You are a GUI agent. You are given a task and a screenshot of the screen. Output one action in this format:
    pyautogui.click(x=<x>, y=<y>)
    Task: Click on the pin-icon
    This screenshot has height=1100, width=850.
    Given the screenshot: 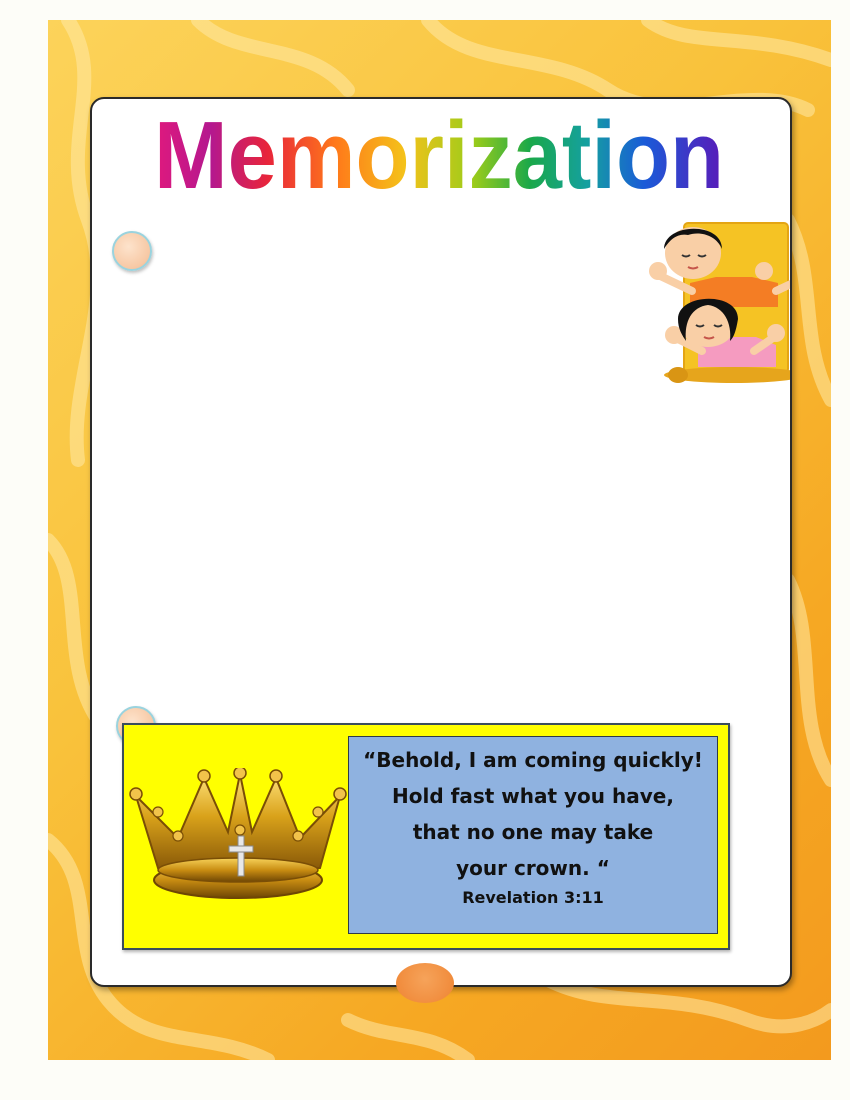 What is the action you would take?
    pyautogui.click(x=132, y=251)
    